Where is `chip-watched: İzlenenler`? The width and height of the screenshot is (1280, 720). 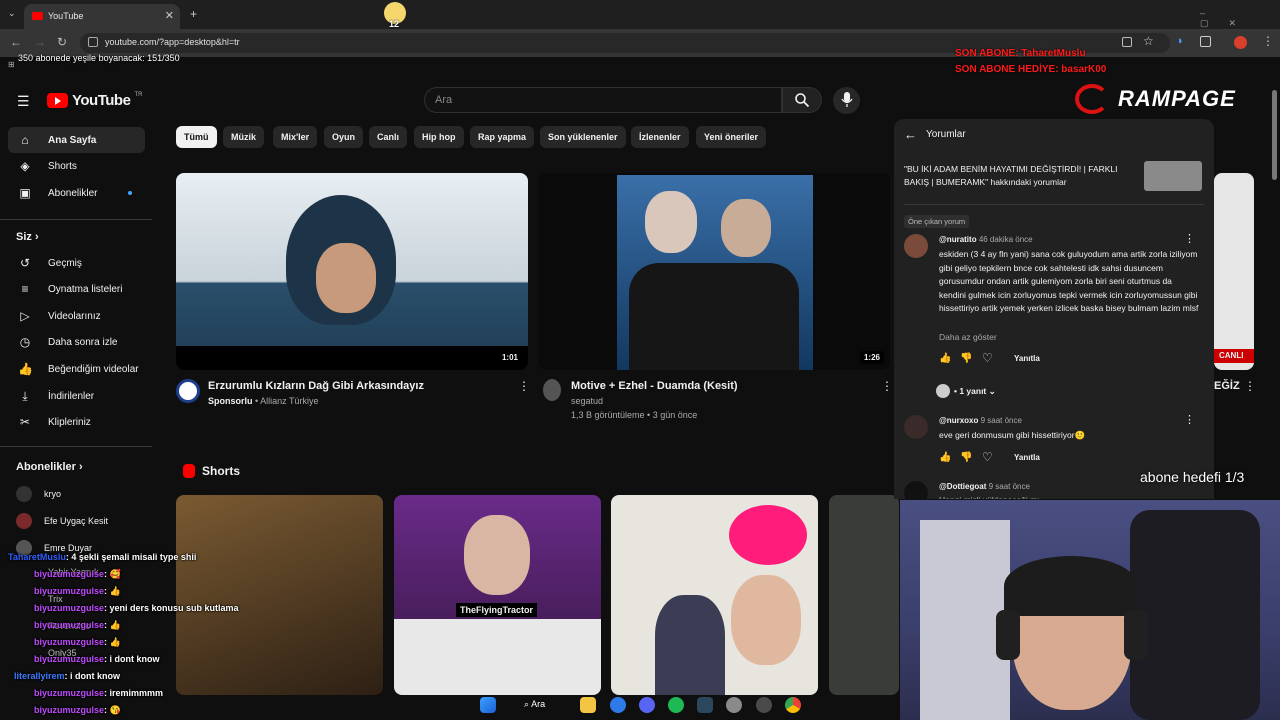 chip-watched: İzlenenler is located at coordinates (660, 137).